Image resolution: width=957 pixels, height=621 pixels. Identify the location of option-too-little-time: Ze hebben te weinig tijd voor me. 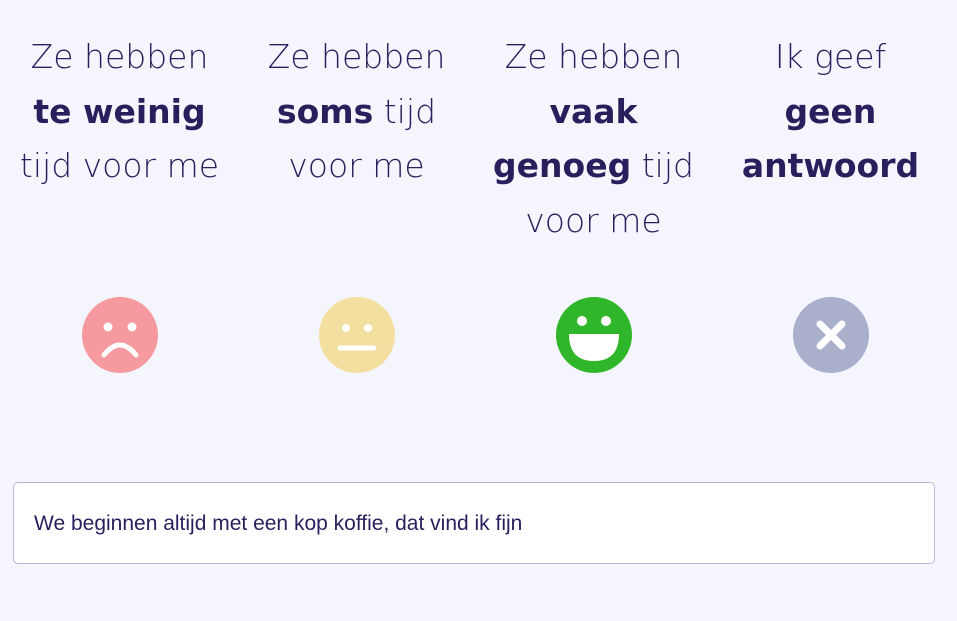
(119, 205).